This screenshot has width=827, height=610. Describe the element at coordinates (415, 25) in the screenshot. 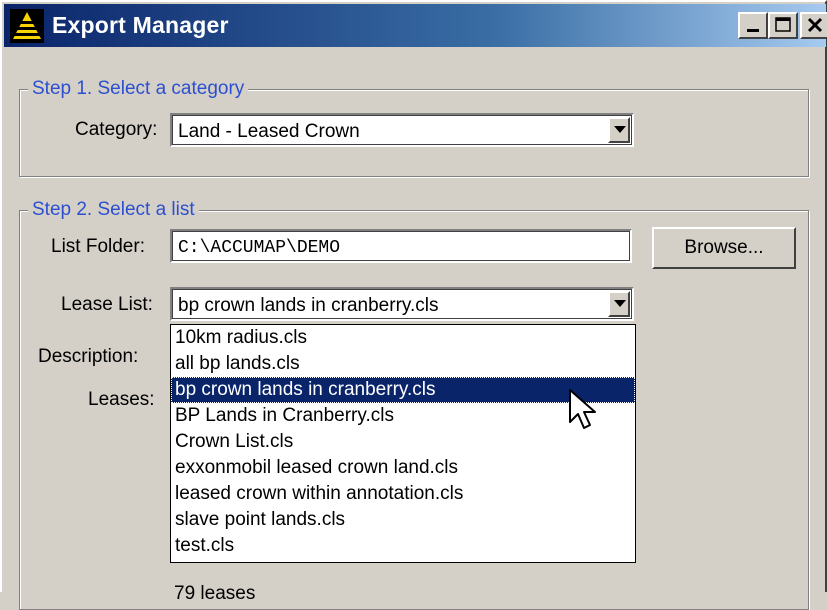

I see `title-bar: Export Manager` at that location.